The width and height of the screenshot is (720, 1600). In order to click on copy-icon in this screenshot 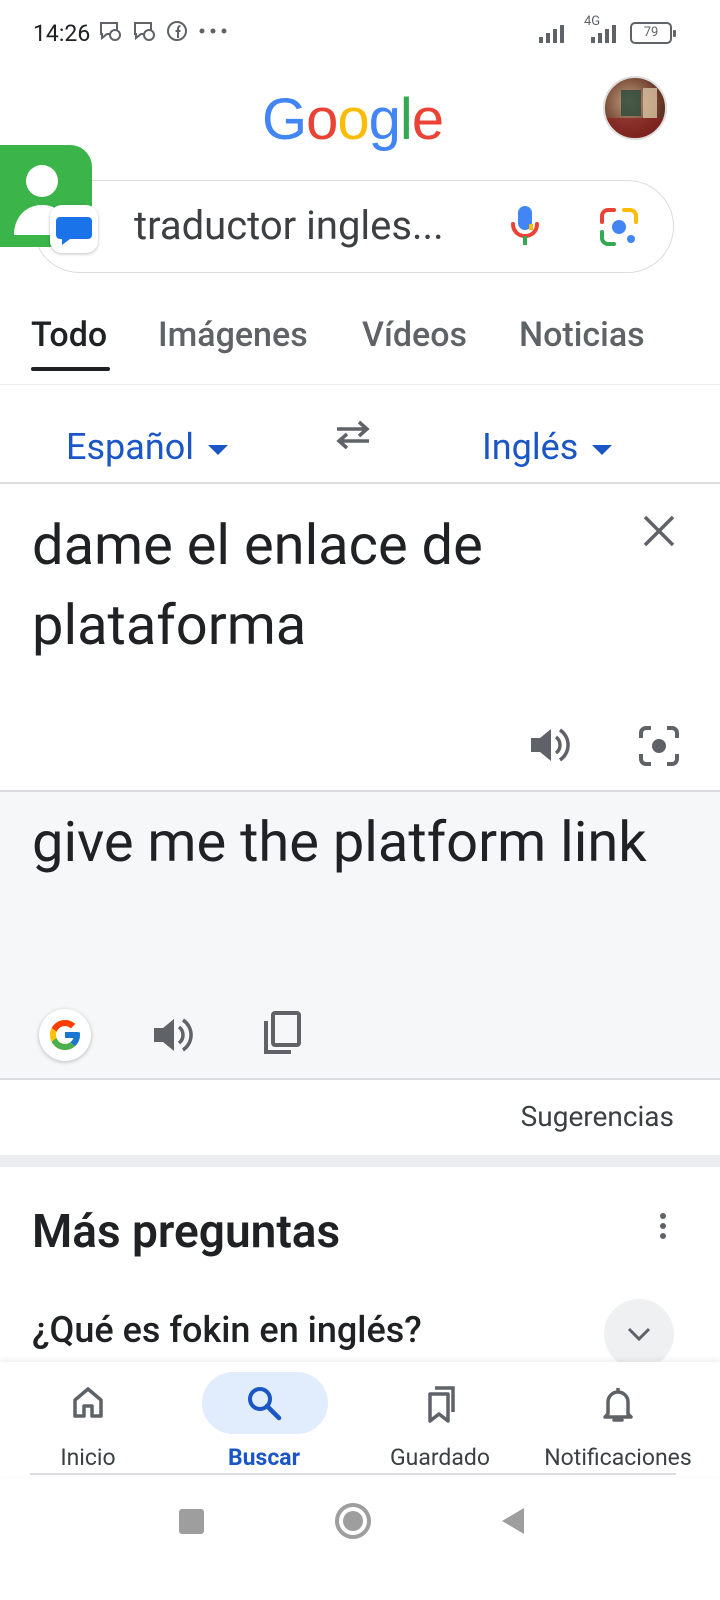, I will do `click(282, 1033)`.